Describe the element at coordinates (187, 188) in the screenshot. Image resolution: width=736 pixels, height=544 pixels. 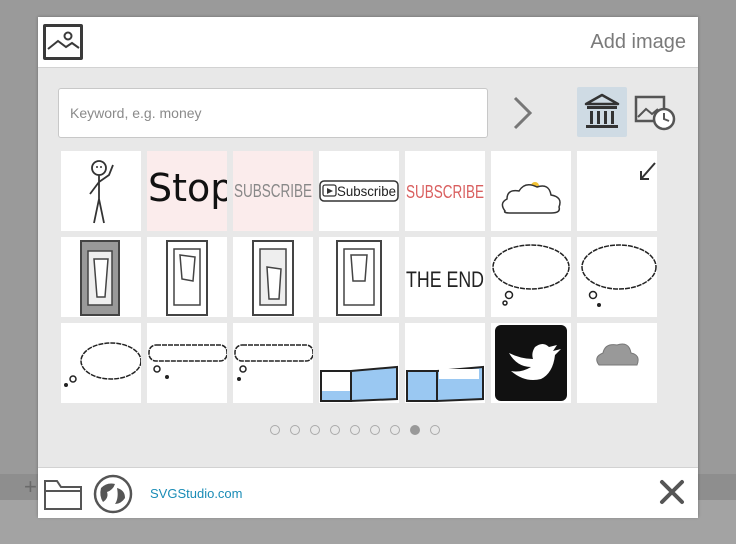
I see `stop-text: Stop` at that location.